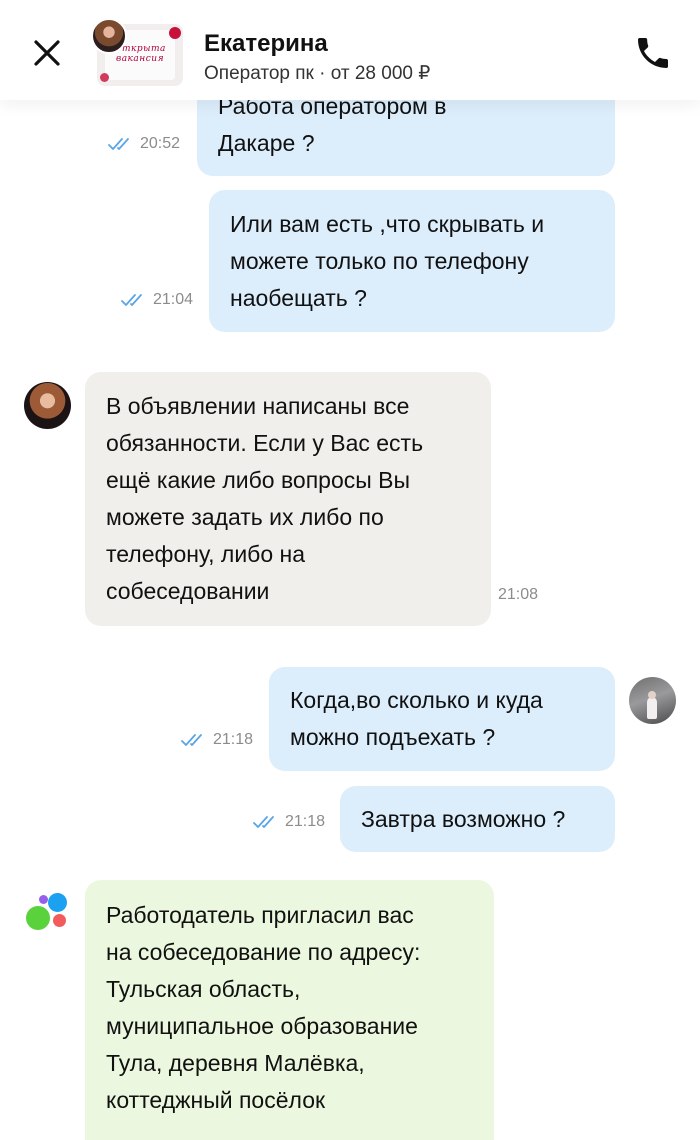 Image resolution: width=700 pixels, height=1140 pixels. I want to click on user-avatar, so click(652, 700).